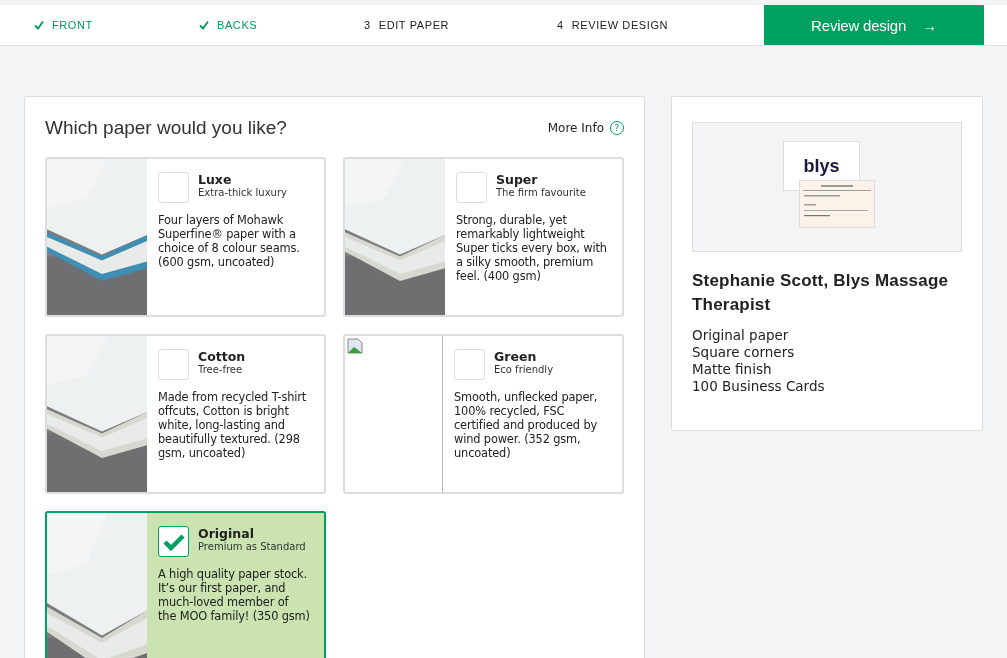 This screenshot has width=1007, height=658. I want to click on summary-detail: Original paper, so click(741, 335).